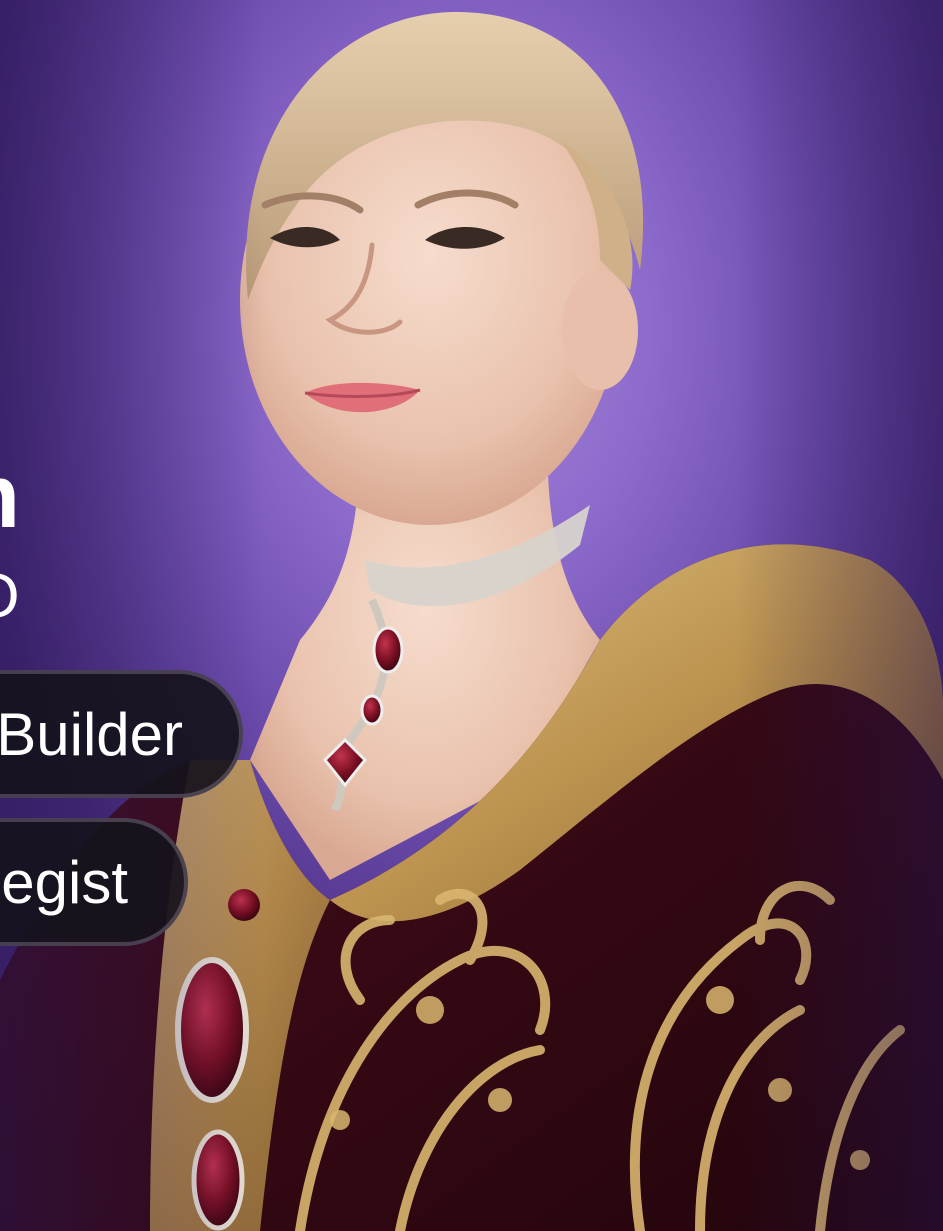 This screenshot has width=943, height=1231. Describe the element at coordinates (64, 882) in the screenshot. I see `tag-pill-label: egist` at that location.